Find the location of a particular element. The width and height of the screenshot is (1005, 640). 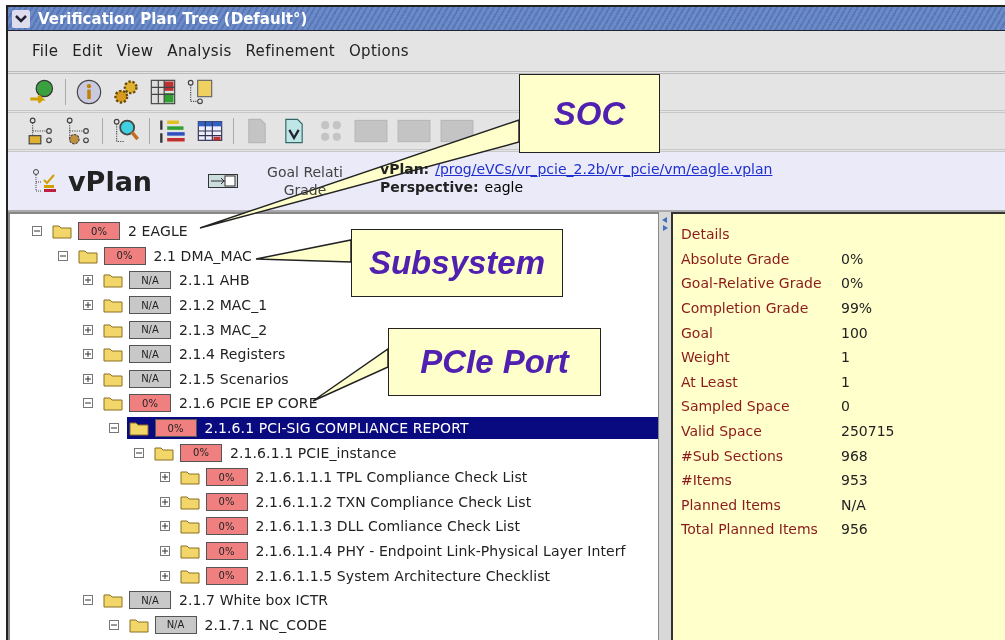

detail-label: Goal is located at coordinates (697, 332).